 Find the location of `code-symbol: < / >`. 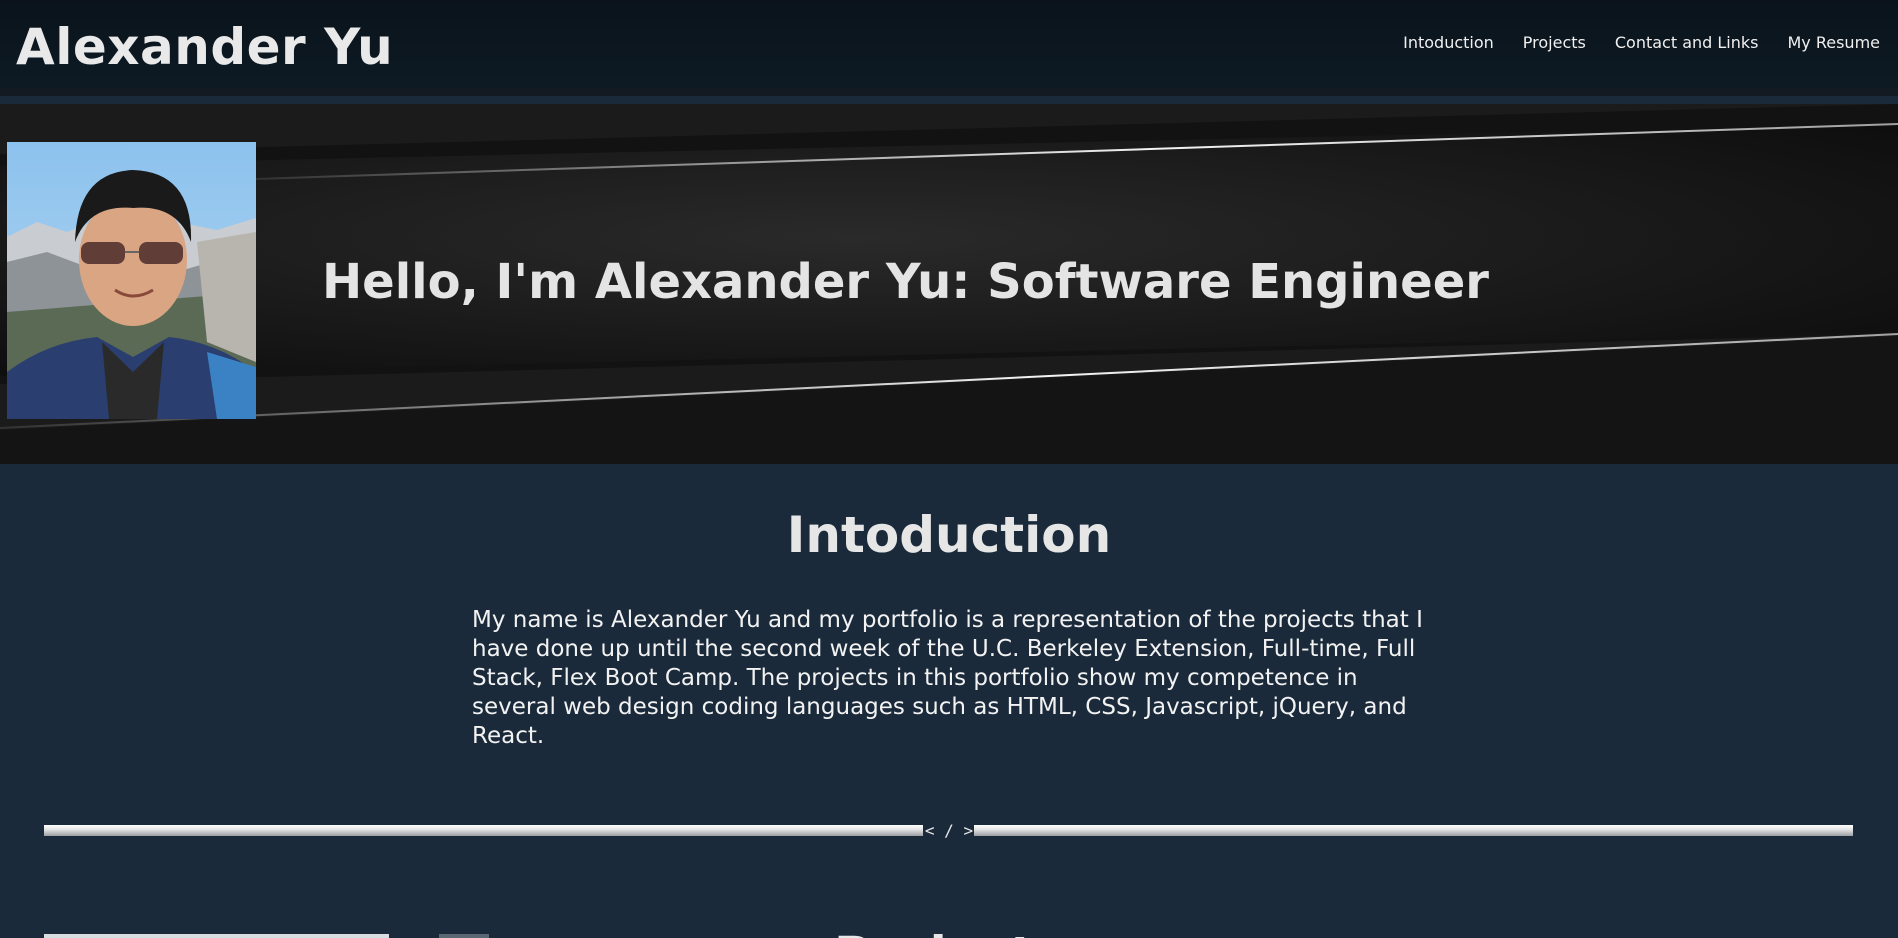

code-symbol: < / > is located at coordinates (949, 830).